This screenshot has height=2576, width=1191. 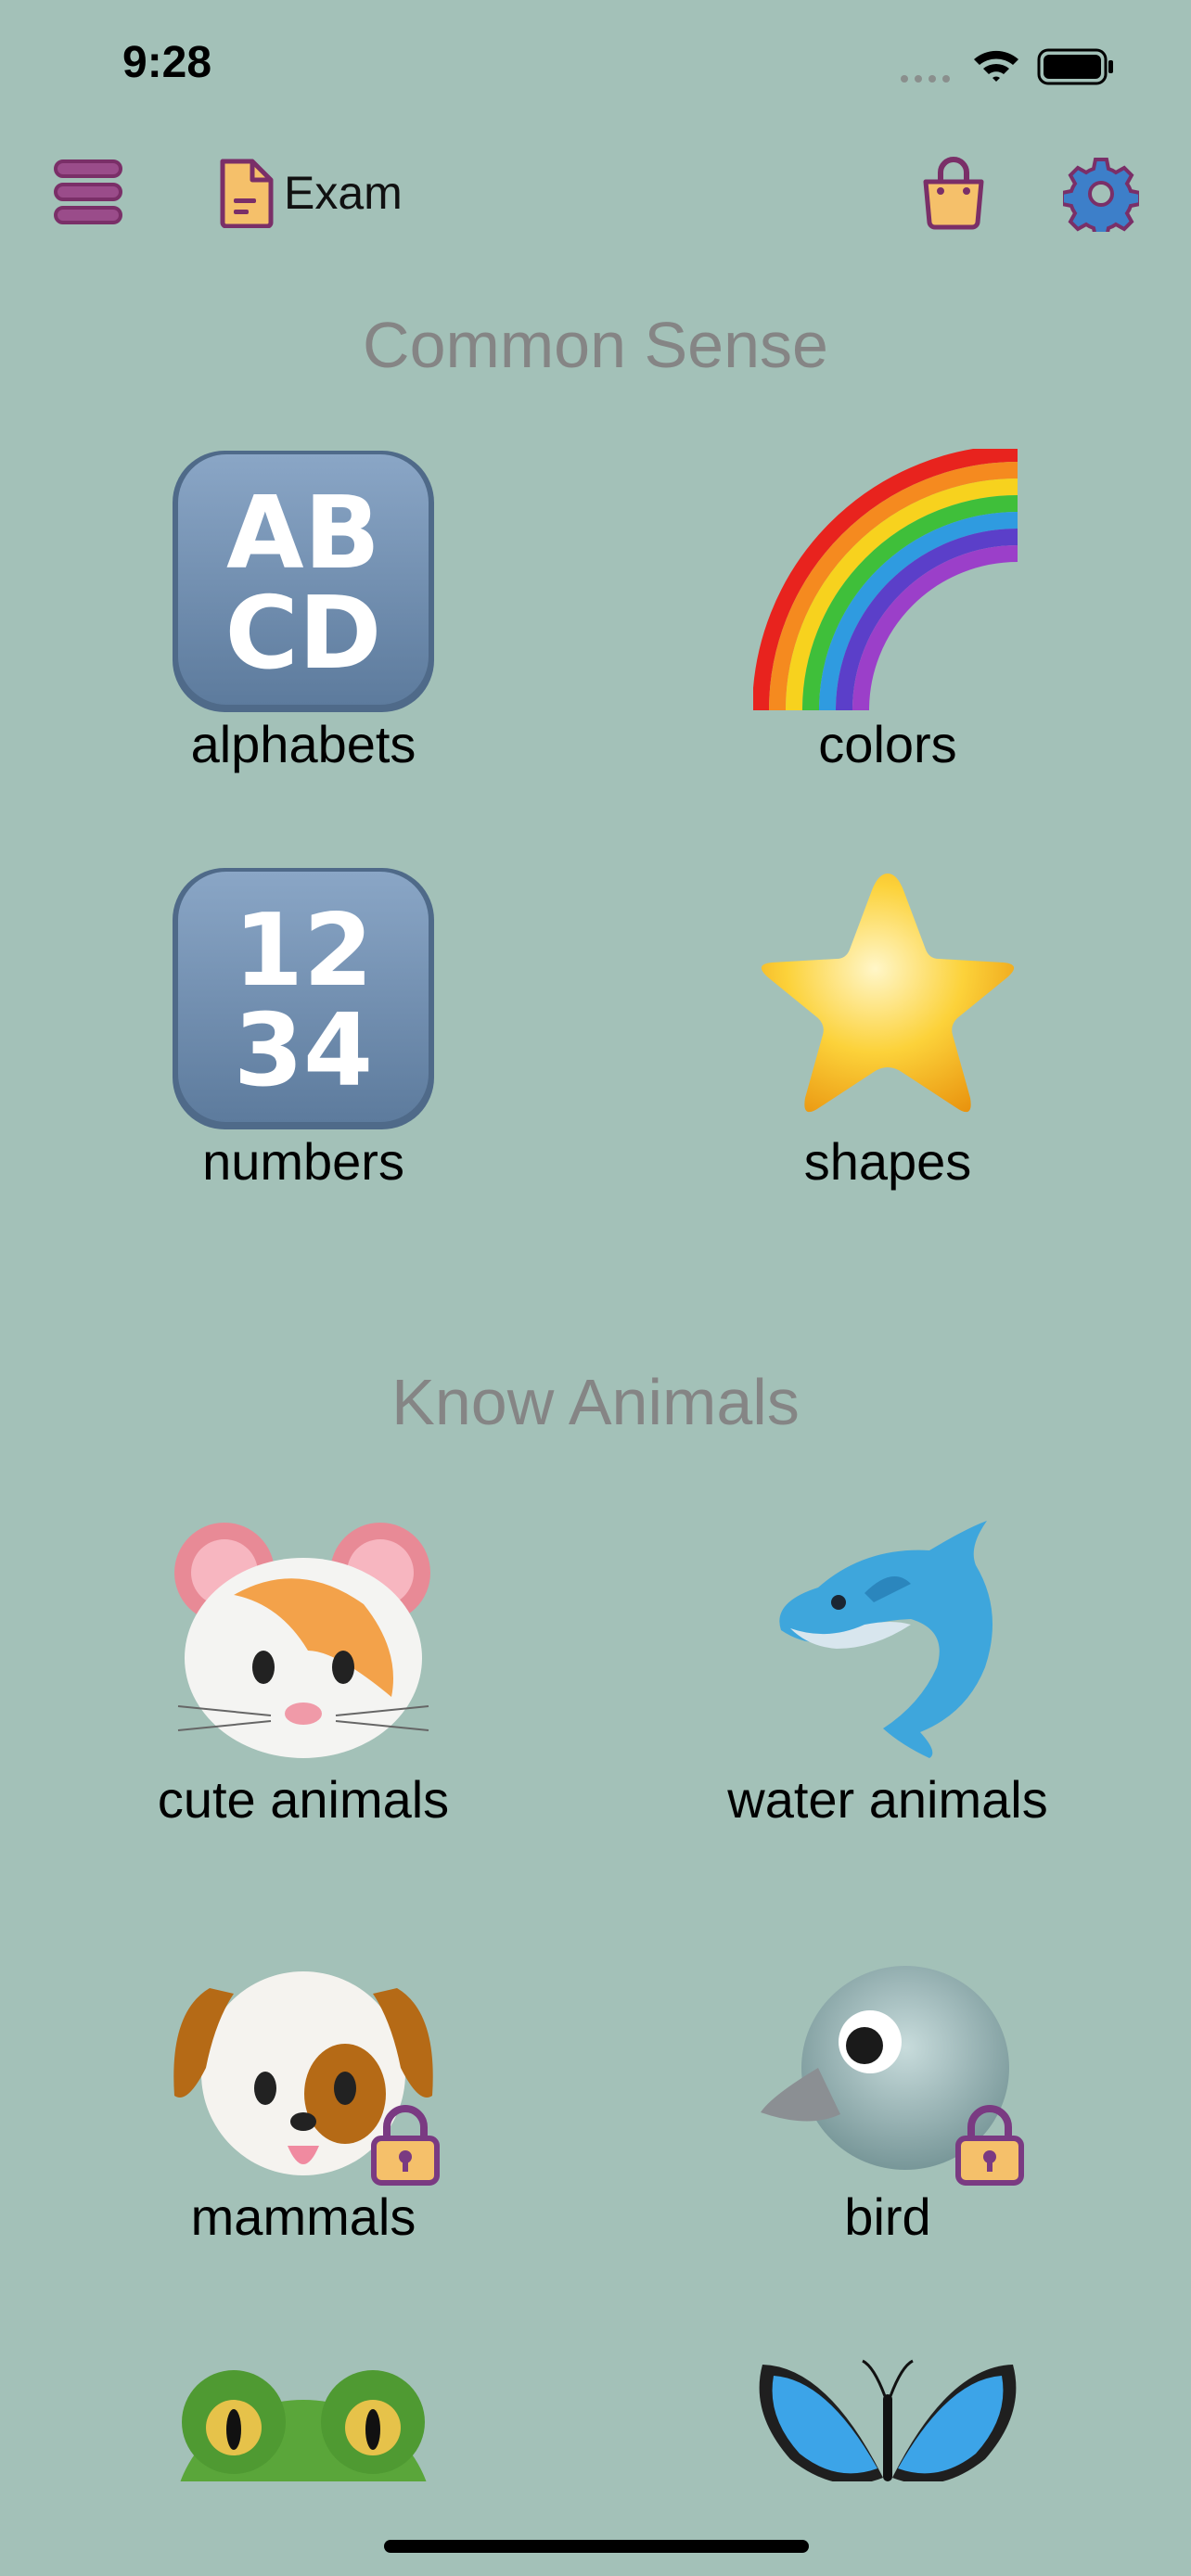 What do you see at coordinates (303, 1162) in the screenshot?
I see `tile-label: numbers` at bounding box center [303, 1162].